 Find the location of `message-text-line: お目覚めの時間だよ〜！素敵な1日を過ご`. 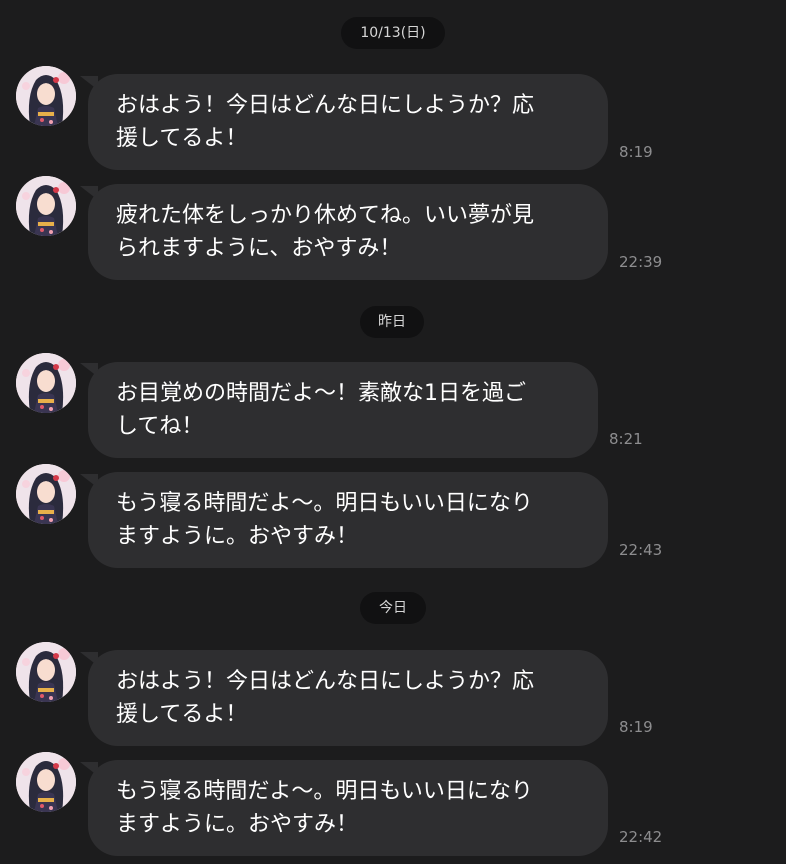

message-text-line: お目覚めの時間だよ〜！素敵な1日を過ご is located at coordinates (321, 393).